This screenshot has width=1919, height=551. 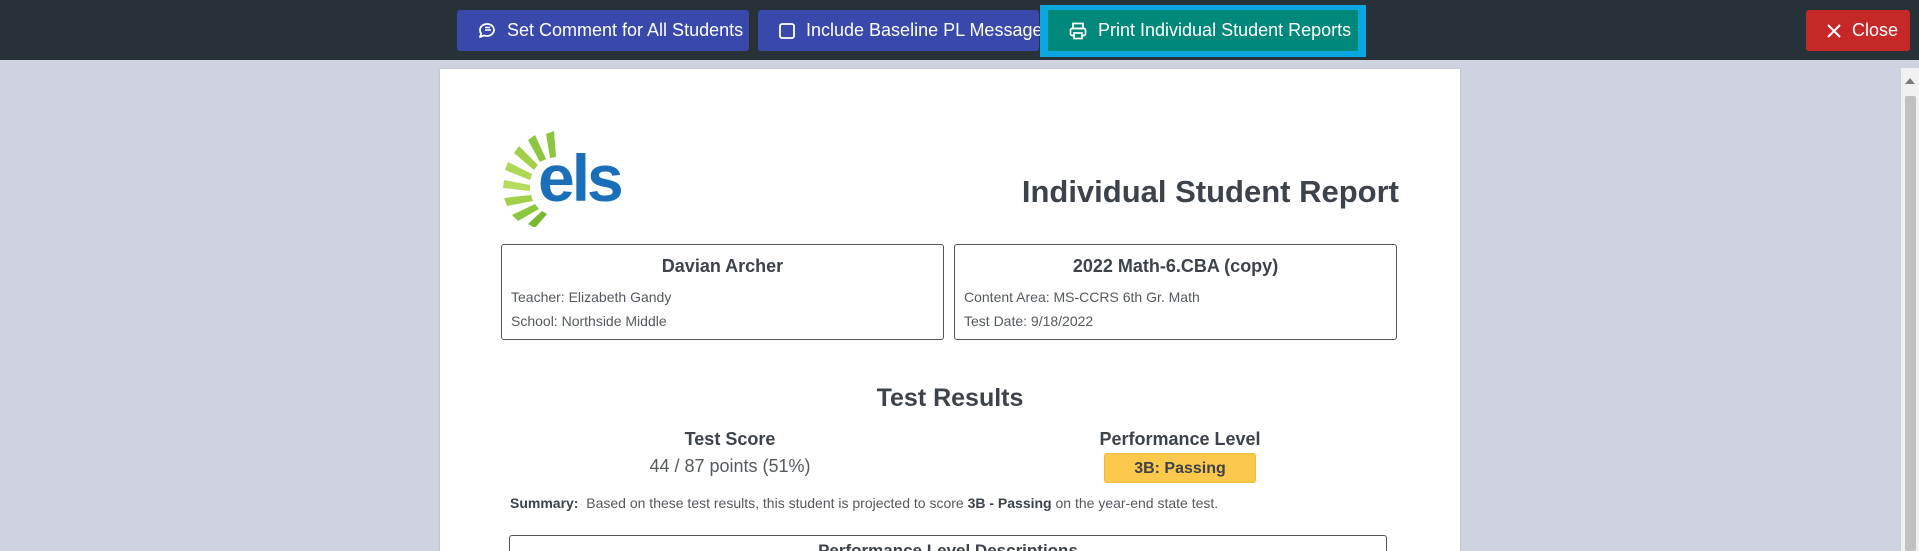 What do you see at coordinates (1009, 503) in the screenshot?
I see `summary-level: 3B - Passing` at bounding box center [1009, 503].